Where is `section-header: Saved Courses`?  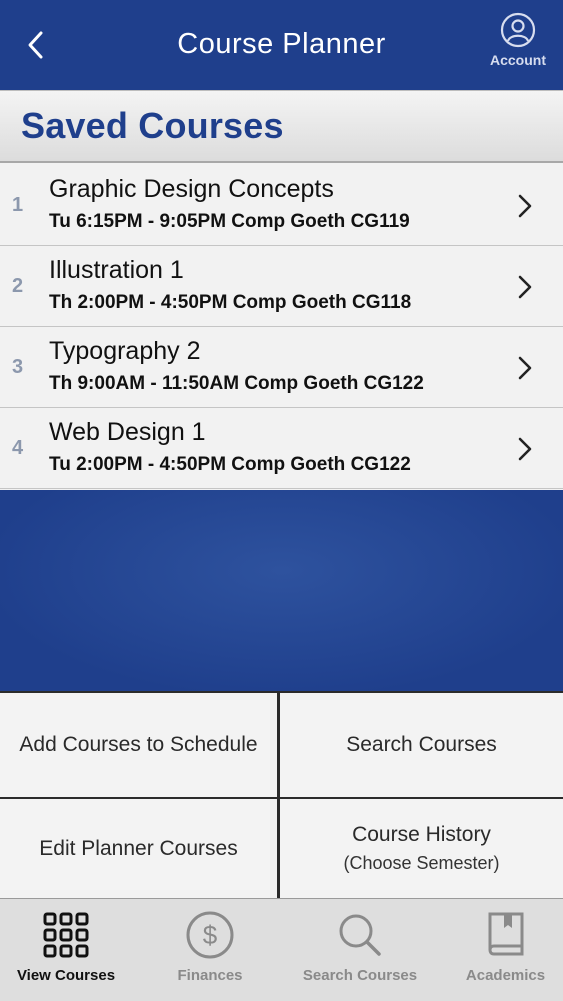 section-header: Saved Courses is located at coordinates (281, 126).